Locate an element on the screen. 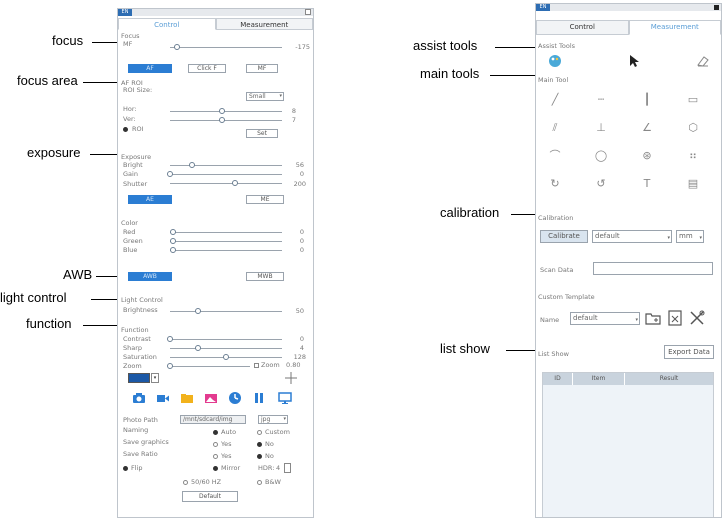 Image resolution: width=722 pixels, height=518 pixels. folder-icon is located at coordinates (187, 398).